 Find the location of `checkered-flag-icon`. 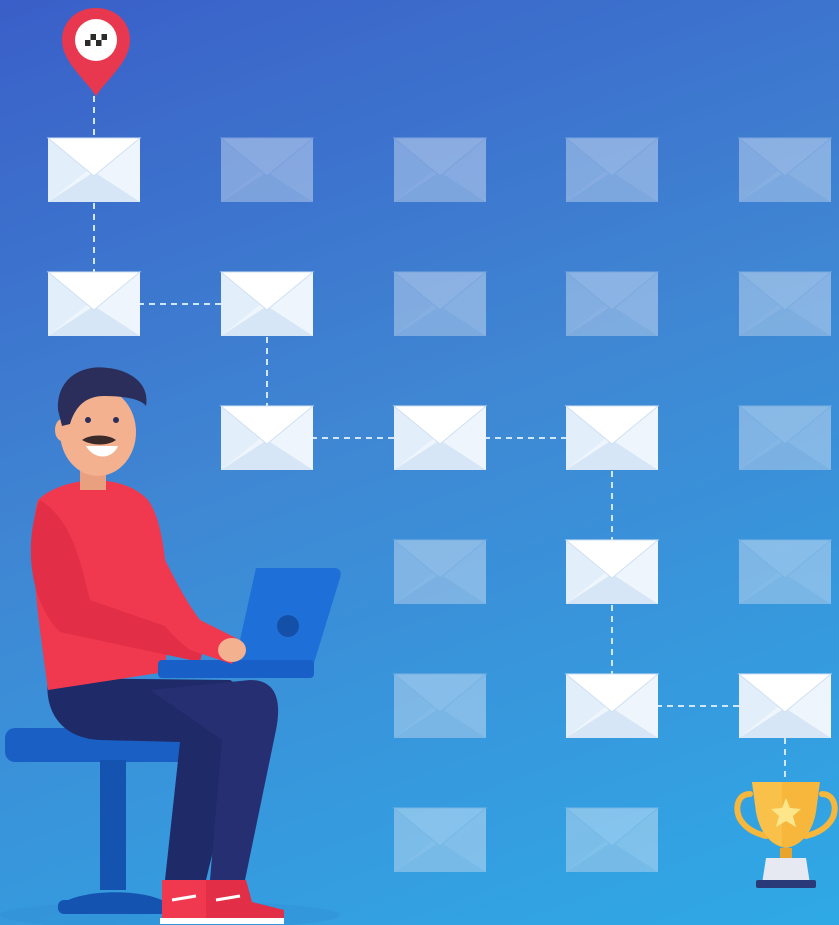

checkered-flag-icon is located at coordinates (96, 40).